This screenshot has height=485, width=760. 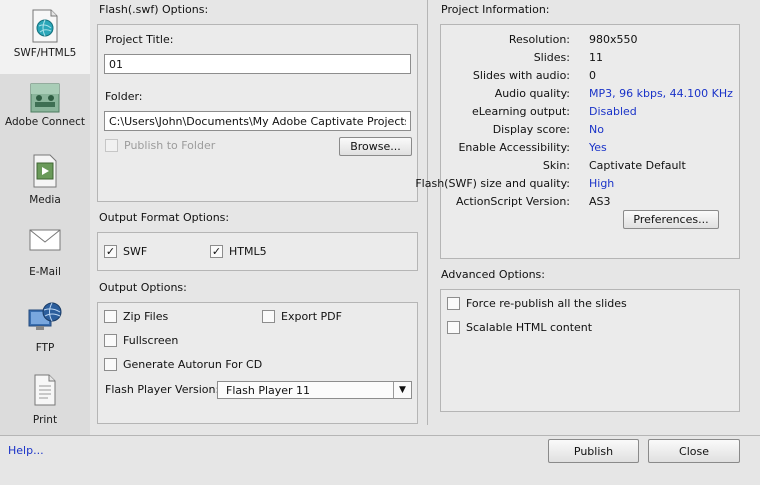 I want to click on publish-to-folder-checkbox: Publish to Folder, so click(x=160, y=145).